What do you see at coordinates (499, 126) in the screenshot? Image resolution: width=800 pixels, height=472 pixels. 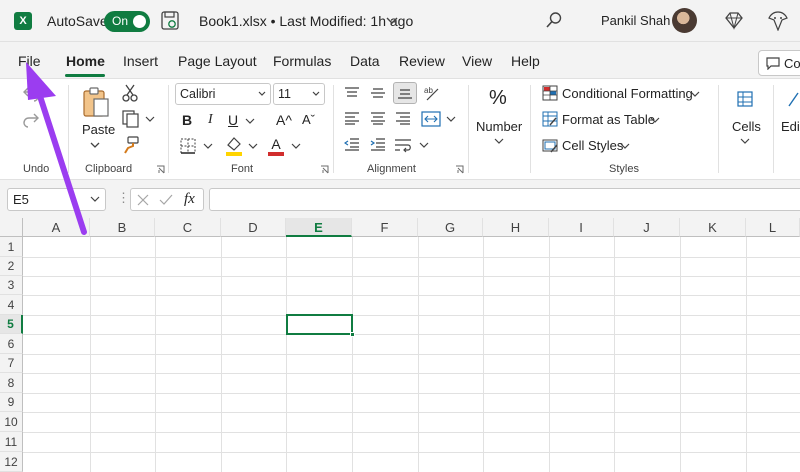 I see `number-format-button: Number` at bounding box center [499, 126].